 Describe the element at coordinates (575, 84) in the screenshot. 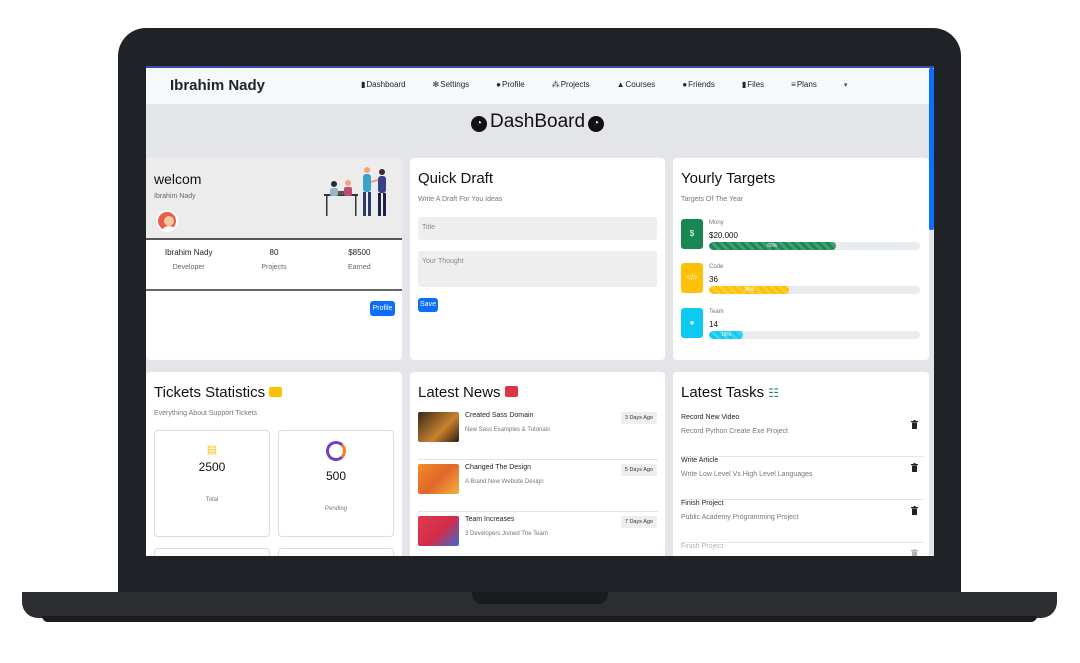

I see `nav-label: Projects` at that location.